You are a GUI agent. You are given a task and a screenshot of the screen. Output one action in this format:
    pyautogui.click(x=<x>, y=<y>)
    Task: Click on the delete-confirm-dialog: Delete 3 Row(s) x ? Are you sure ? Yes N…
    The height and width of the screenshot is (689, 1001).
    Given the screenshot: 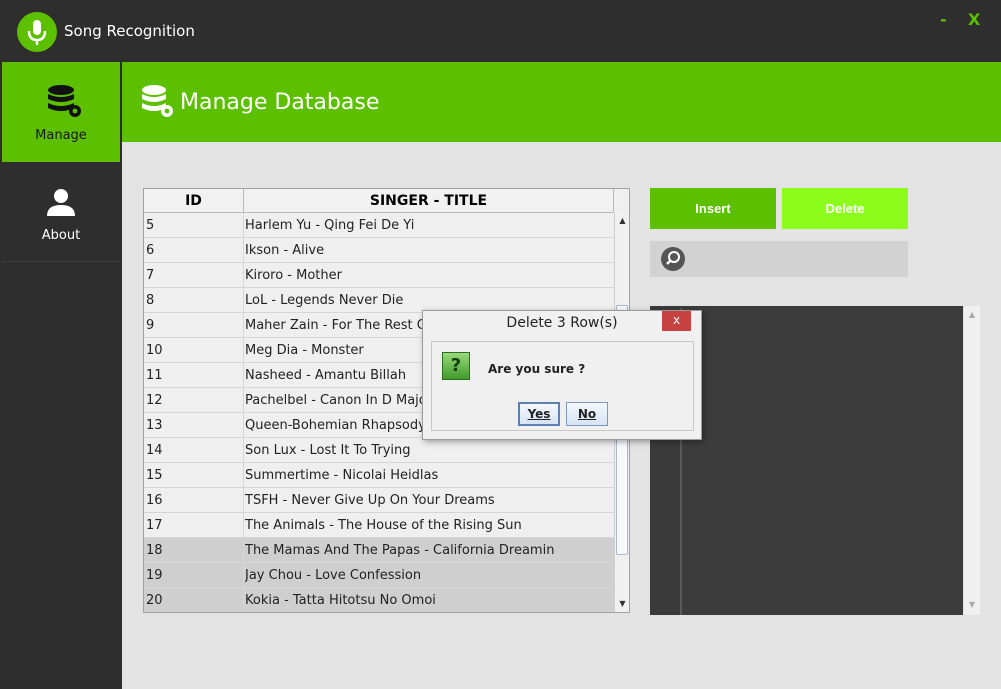 What is the action you would take?
    pyautogui.click(x=562, y=375)
    